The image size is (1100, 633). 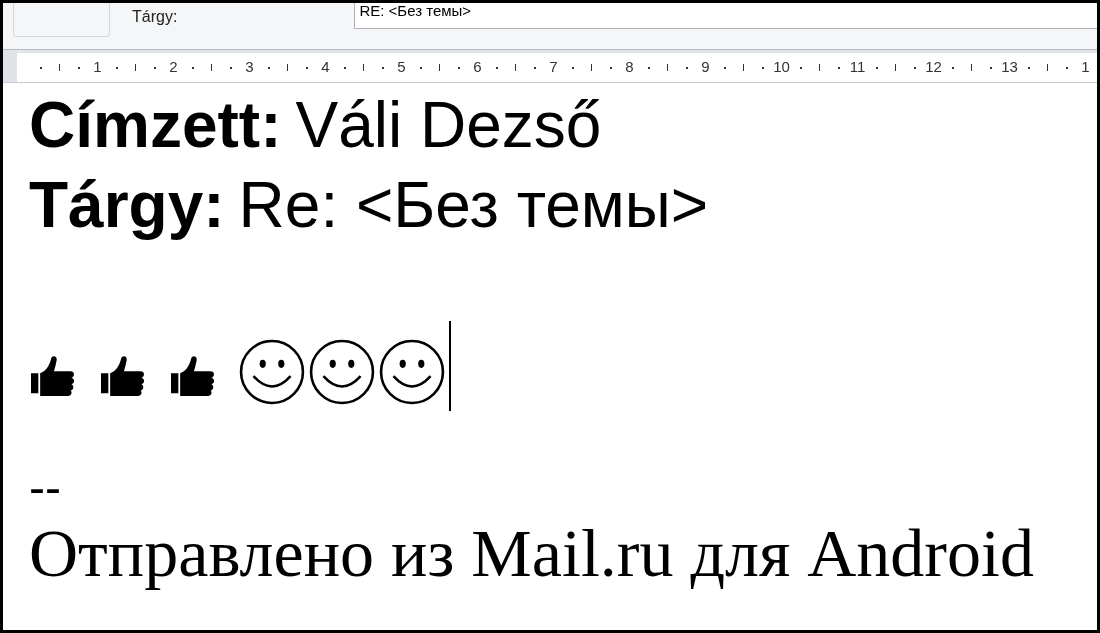 What do you see at coordinates (781, 67) in the screenshot?
I see `ruler-number: 10` at bounding box center [781, 67].